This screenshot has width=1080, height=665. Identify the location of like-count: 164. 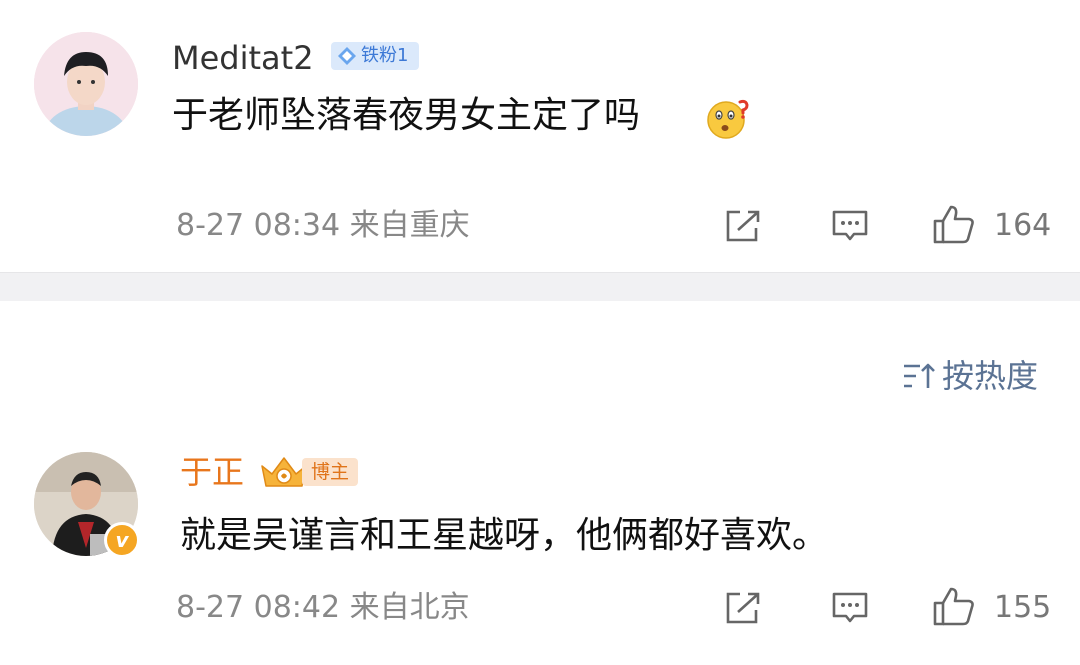
(1023, 225).